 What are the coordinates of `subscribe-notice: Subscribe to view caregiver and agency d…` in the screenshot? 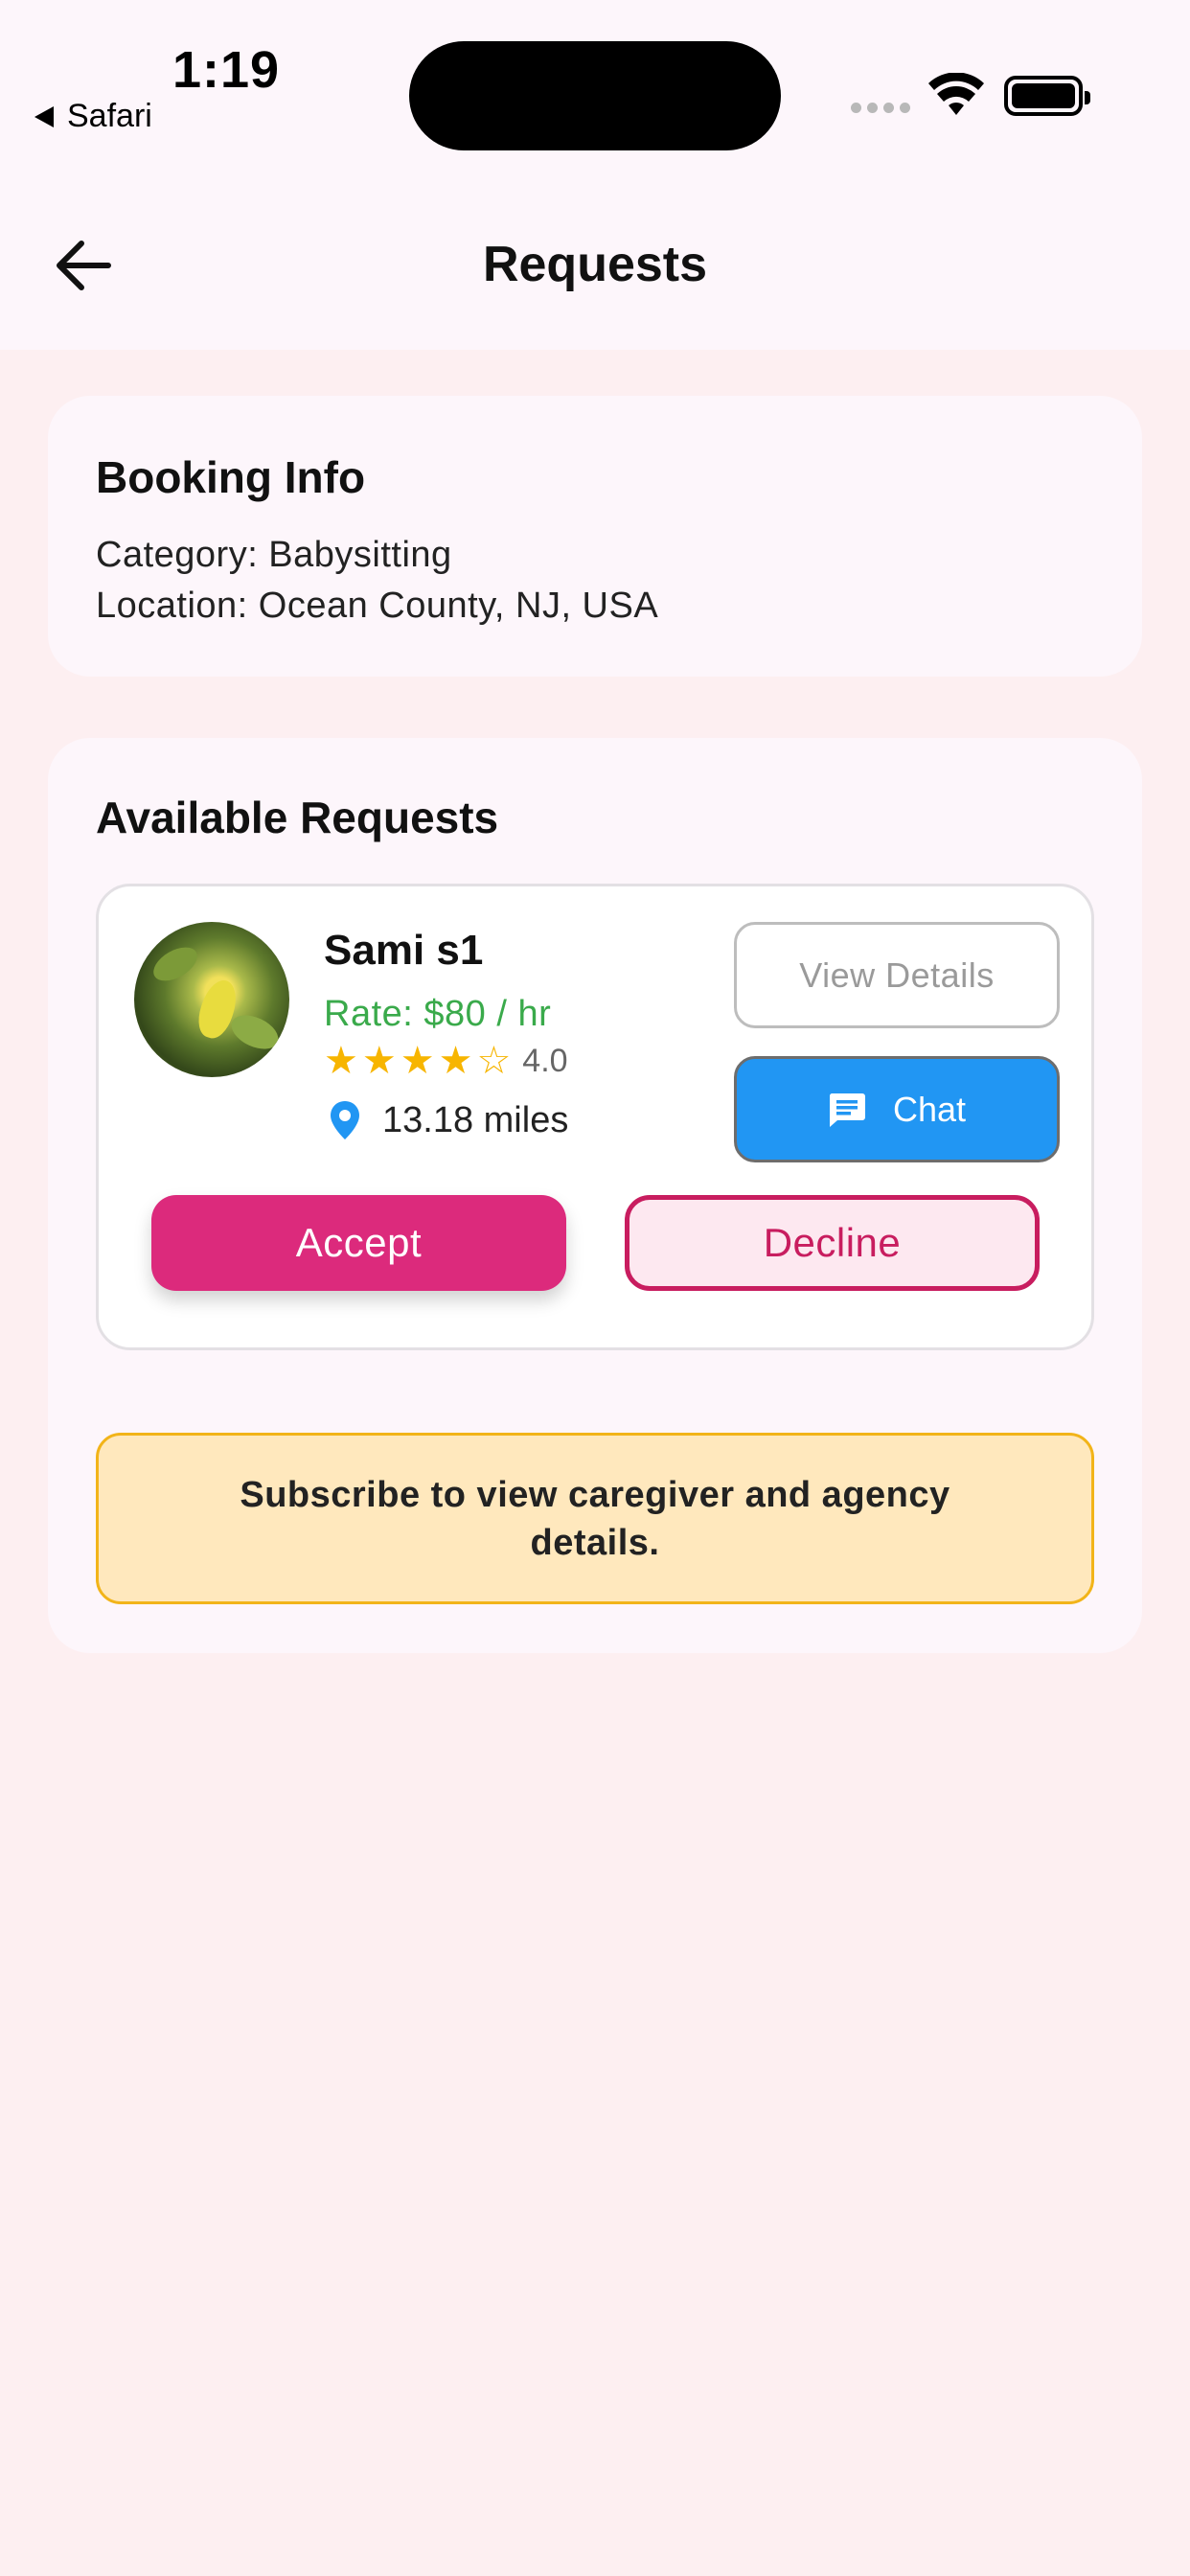 It's located at (595, 1518).